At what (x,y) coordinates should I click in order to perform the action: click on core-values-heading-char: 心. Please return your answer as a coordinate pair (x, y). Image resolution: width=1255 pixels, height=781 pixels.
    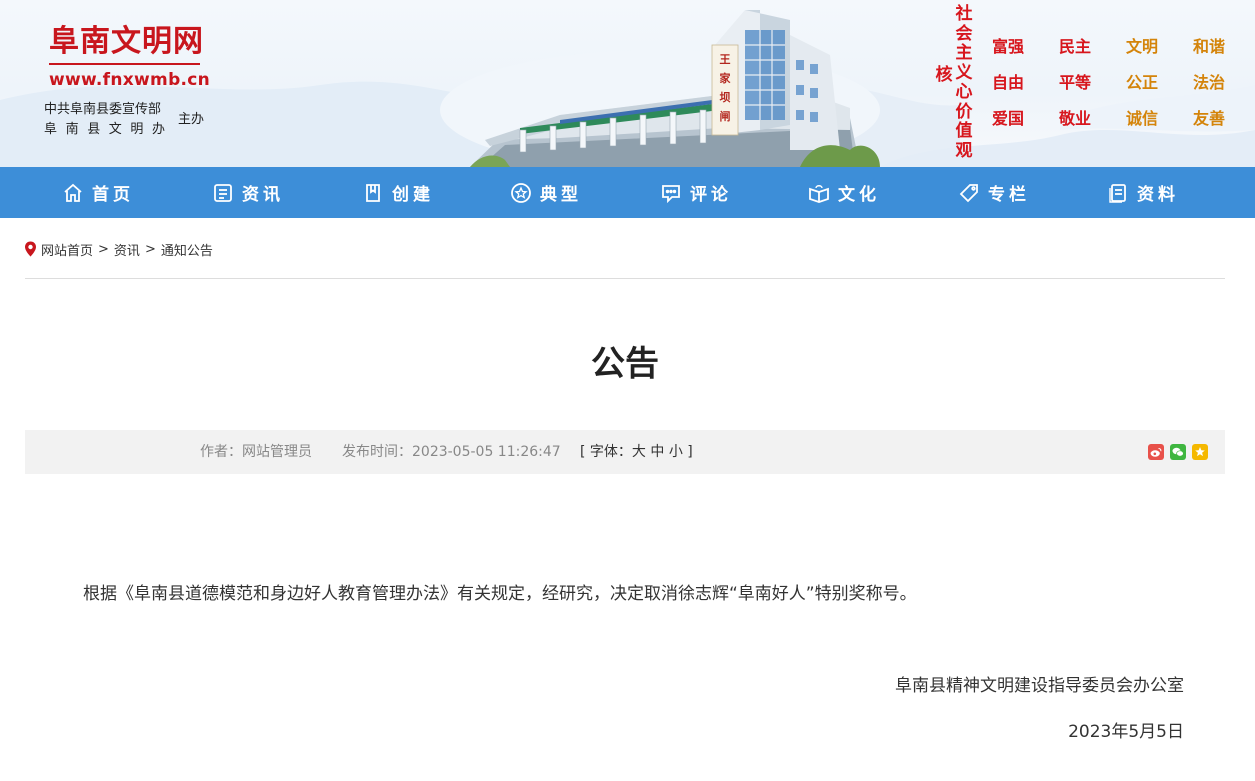
    Looking at the image, I should click on (964, 92).